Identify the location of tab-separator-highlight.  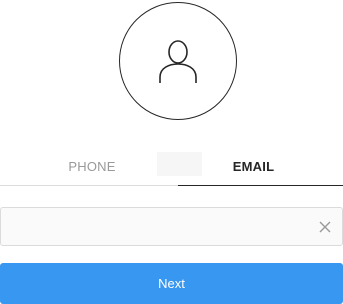
(179, 164).